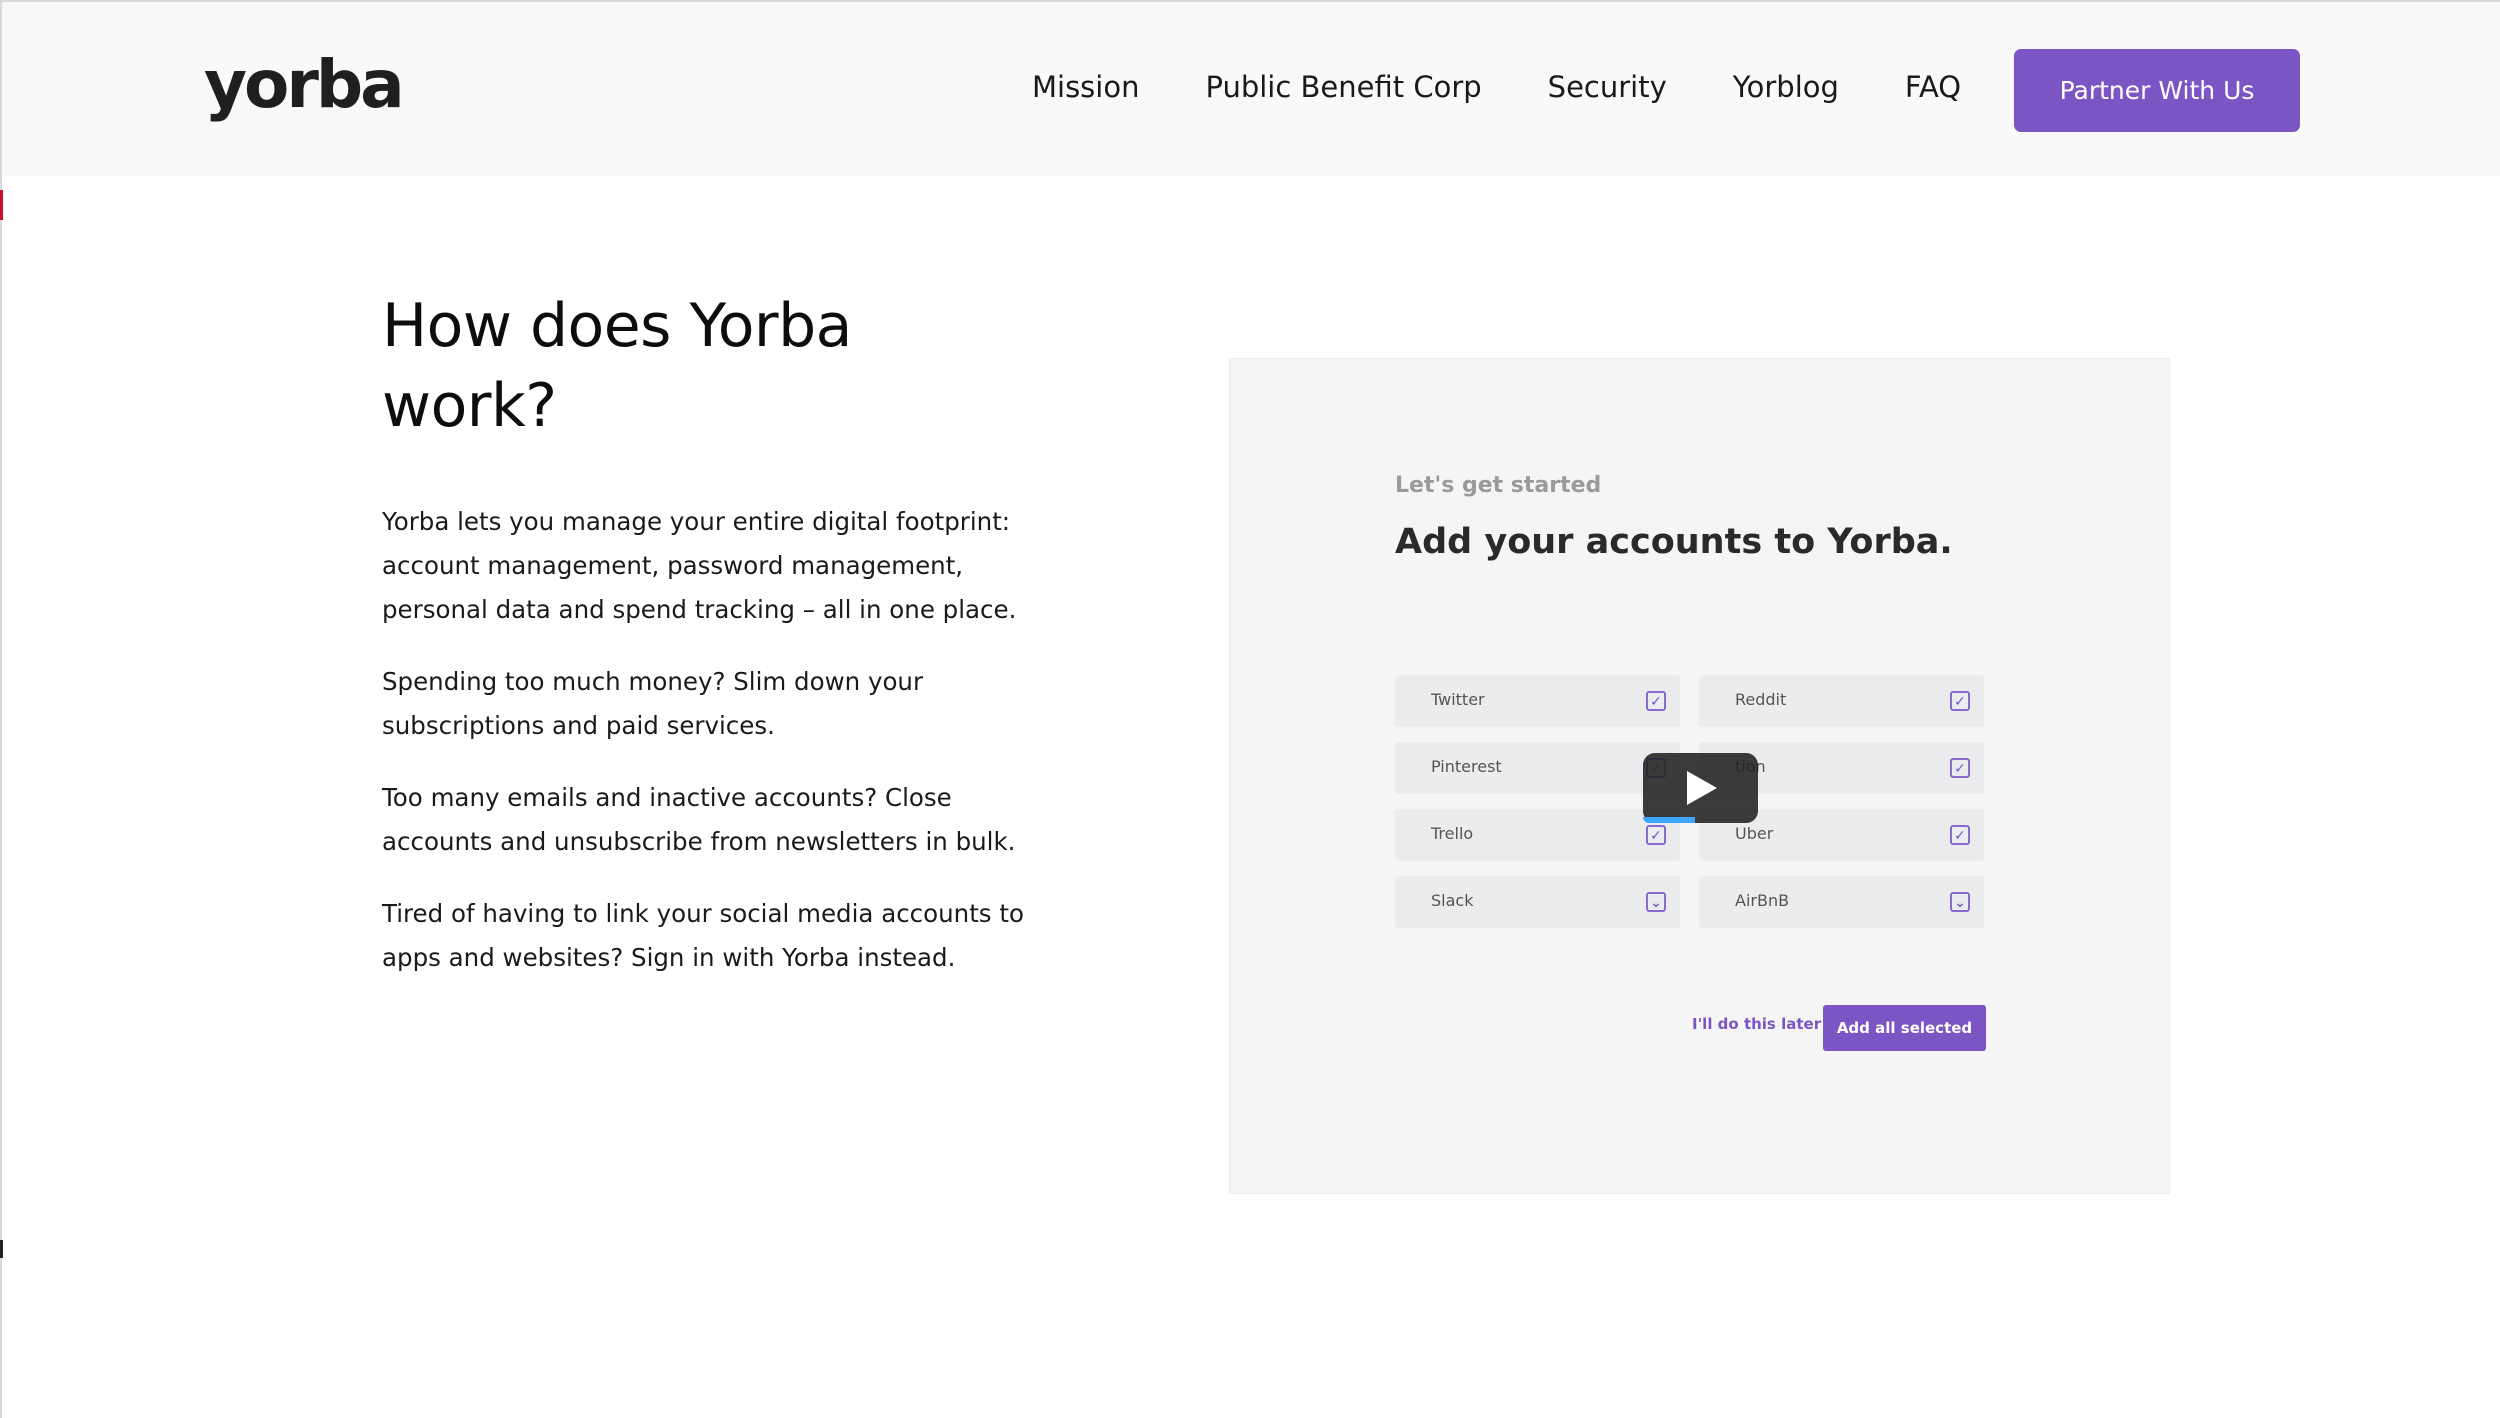 The image size is (2500, 1418). What do you see at coordinates (1607, 87) in the screenshot?
I see `nav-link-security: Security` at bounding box center [1607, 87].